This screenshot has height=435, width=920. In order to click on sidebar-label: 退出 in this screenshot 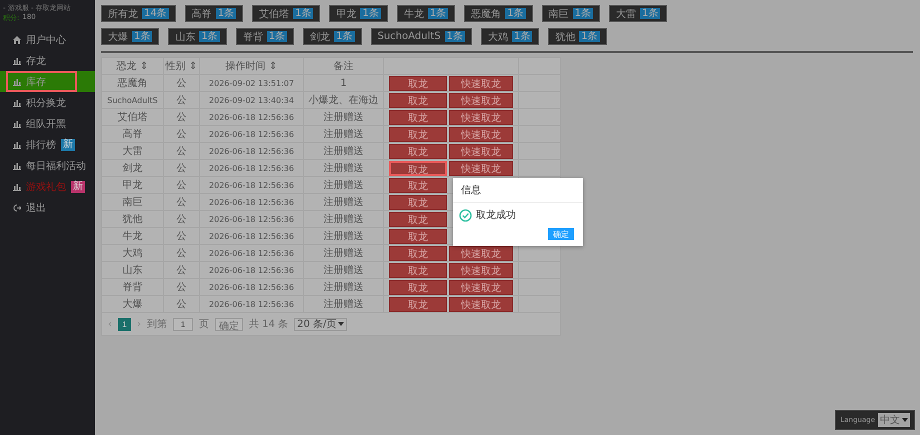, I will do `click(36, 208)`.